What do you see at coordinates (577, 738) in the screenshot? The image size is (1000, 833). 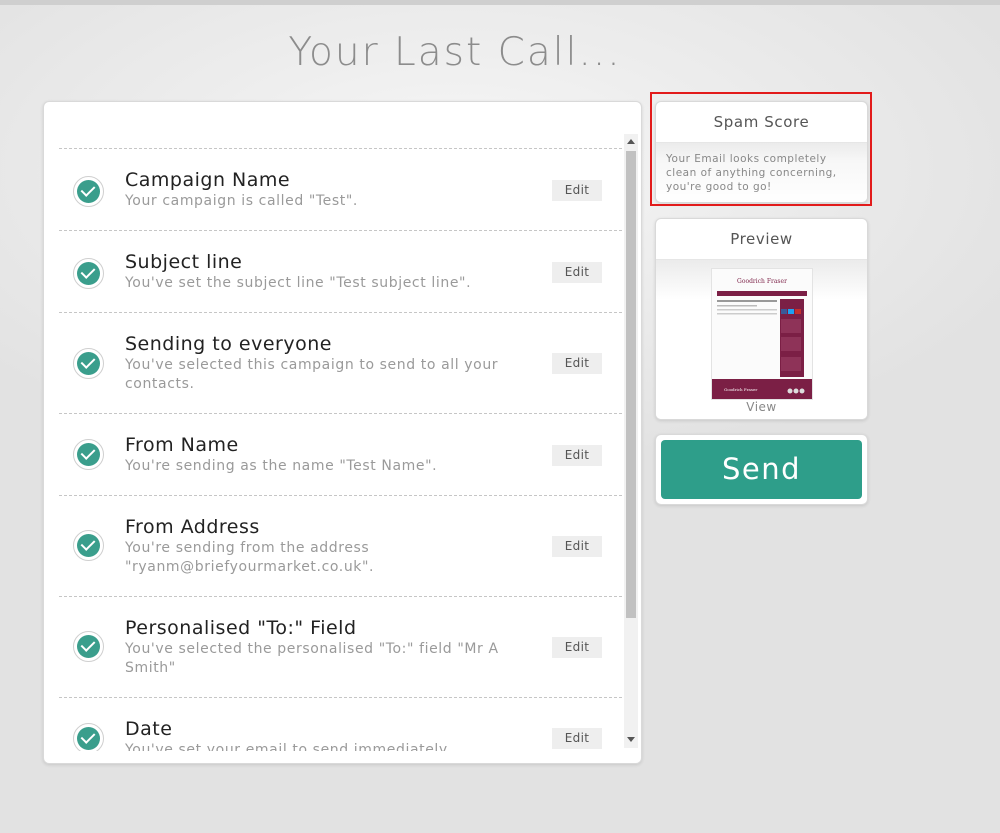 I see `edit-date-button: Edit` at bounding box center [577, 738].